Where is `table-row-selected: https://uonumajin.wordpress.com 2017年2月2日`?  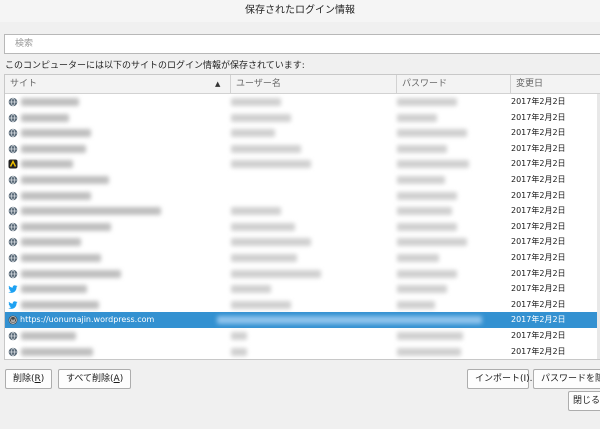 table-row-selected: https://uonumajin.wordpress.com 2017年2月2日 is located at coordinates (302, 320).